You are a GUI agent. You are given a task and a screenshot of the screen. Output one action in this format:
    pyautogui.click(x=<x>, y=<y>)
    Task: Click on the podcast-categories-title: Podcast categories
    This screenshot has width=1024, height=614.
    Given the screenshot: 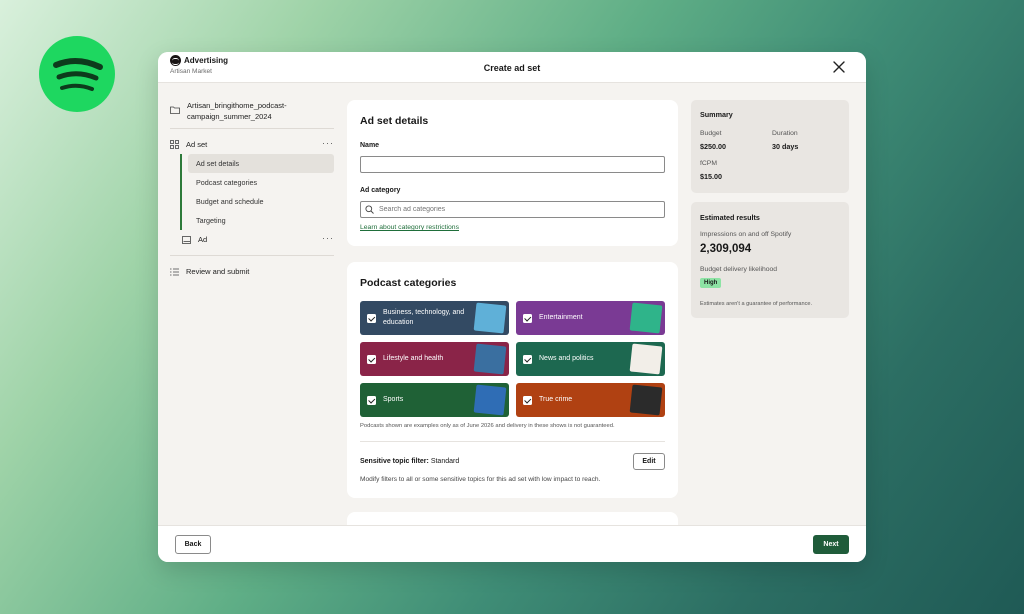 What is the action you would take?
    pyautogui.click(x=408, y=283)
    